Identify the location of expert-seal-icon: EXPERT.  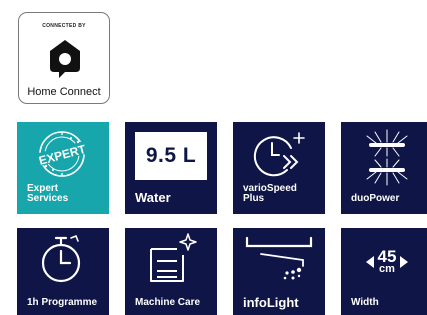
(62, 154).